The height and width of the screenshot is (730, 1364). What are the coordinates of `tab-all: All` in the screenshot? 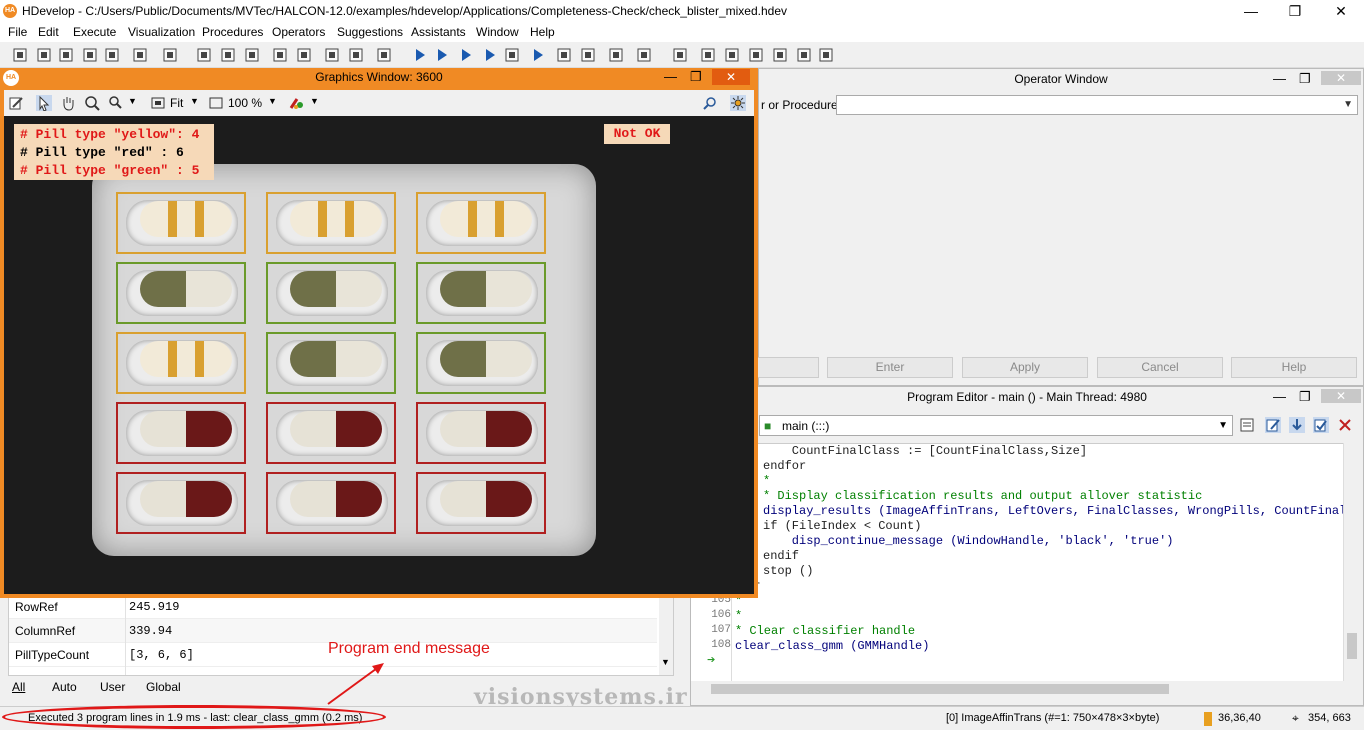 It's located at (18, 687).